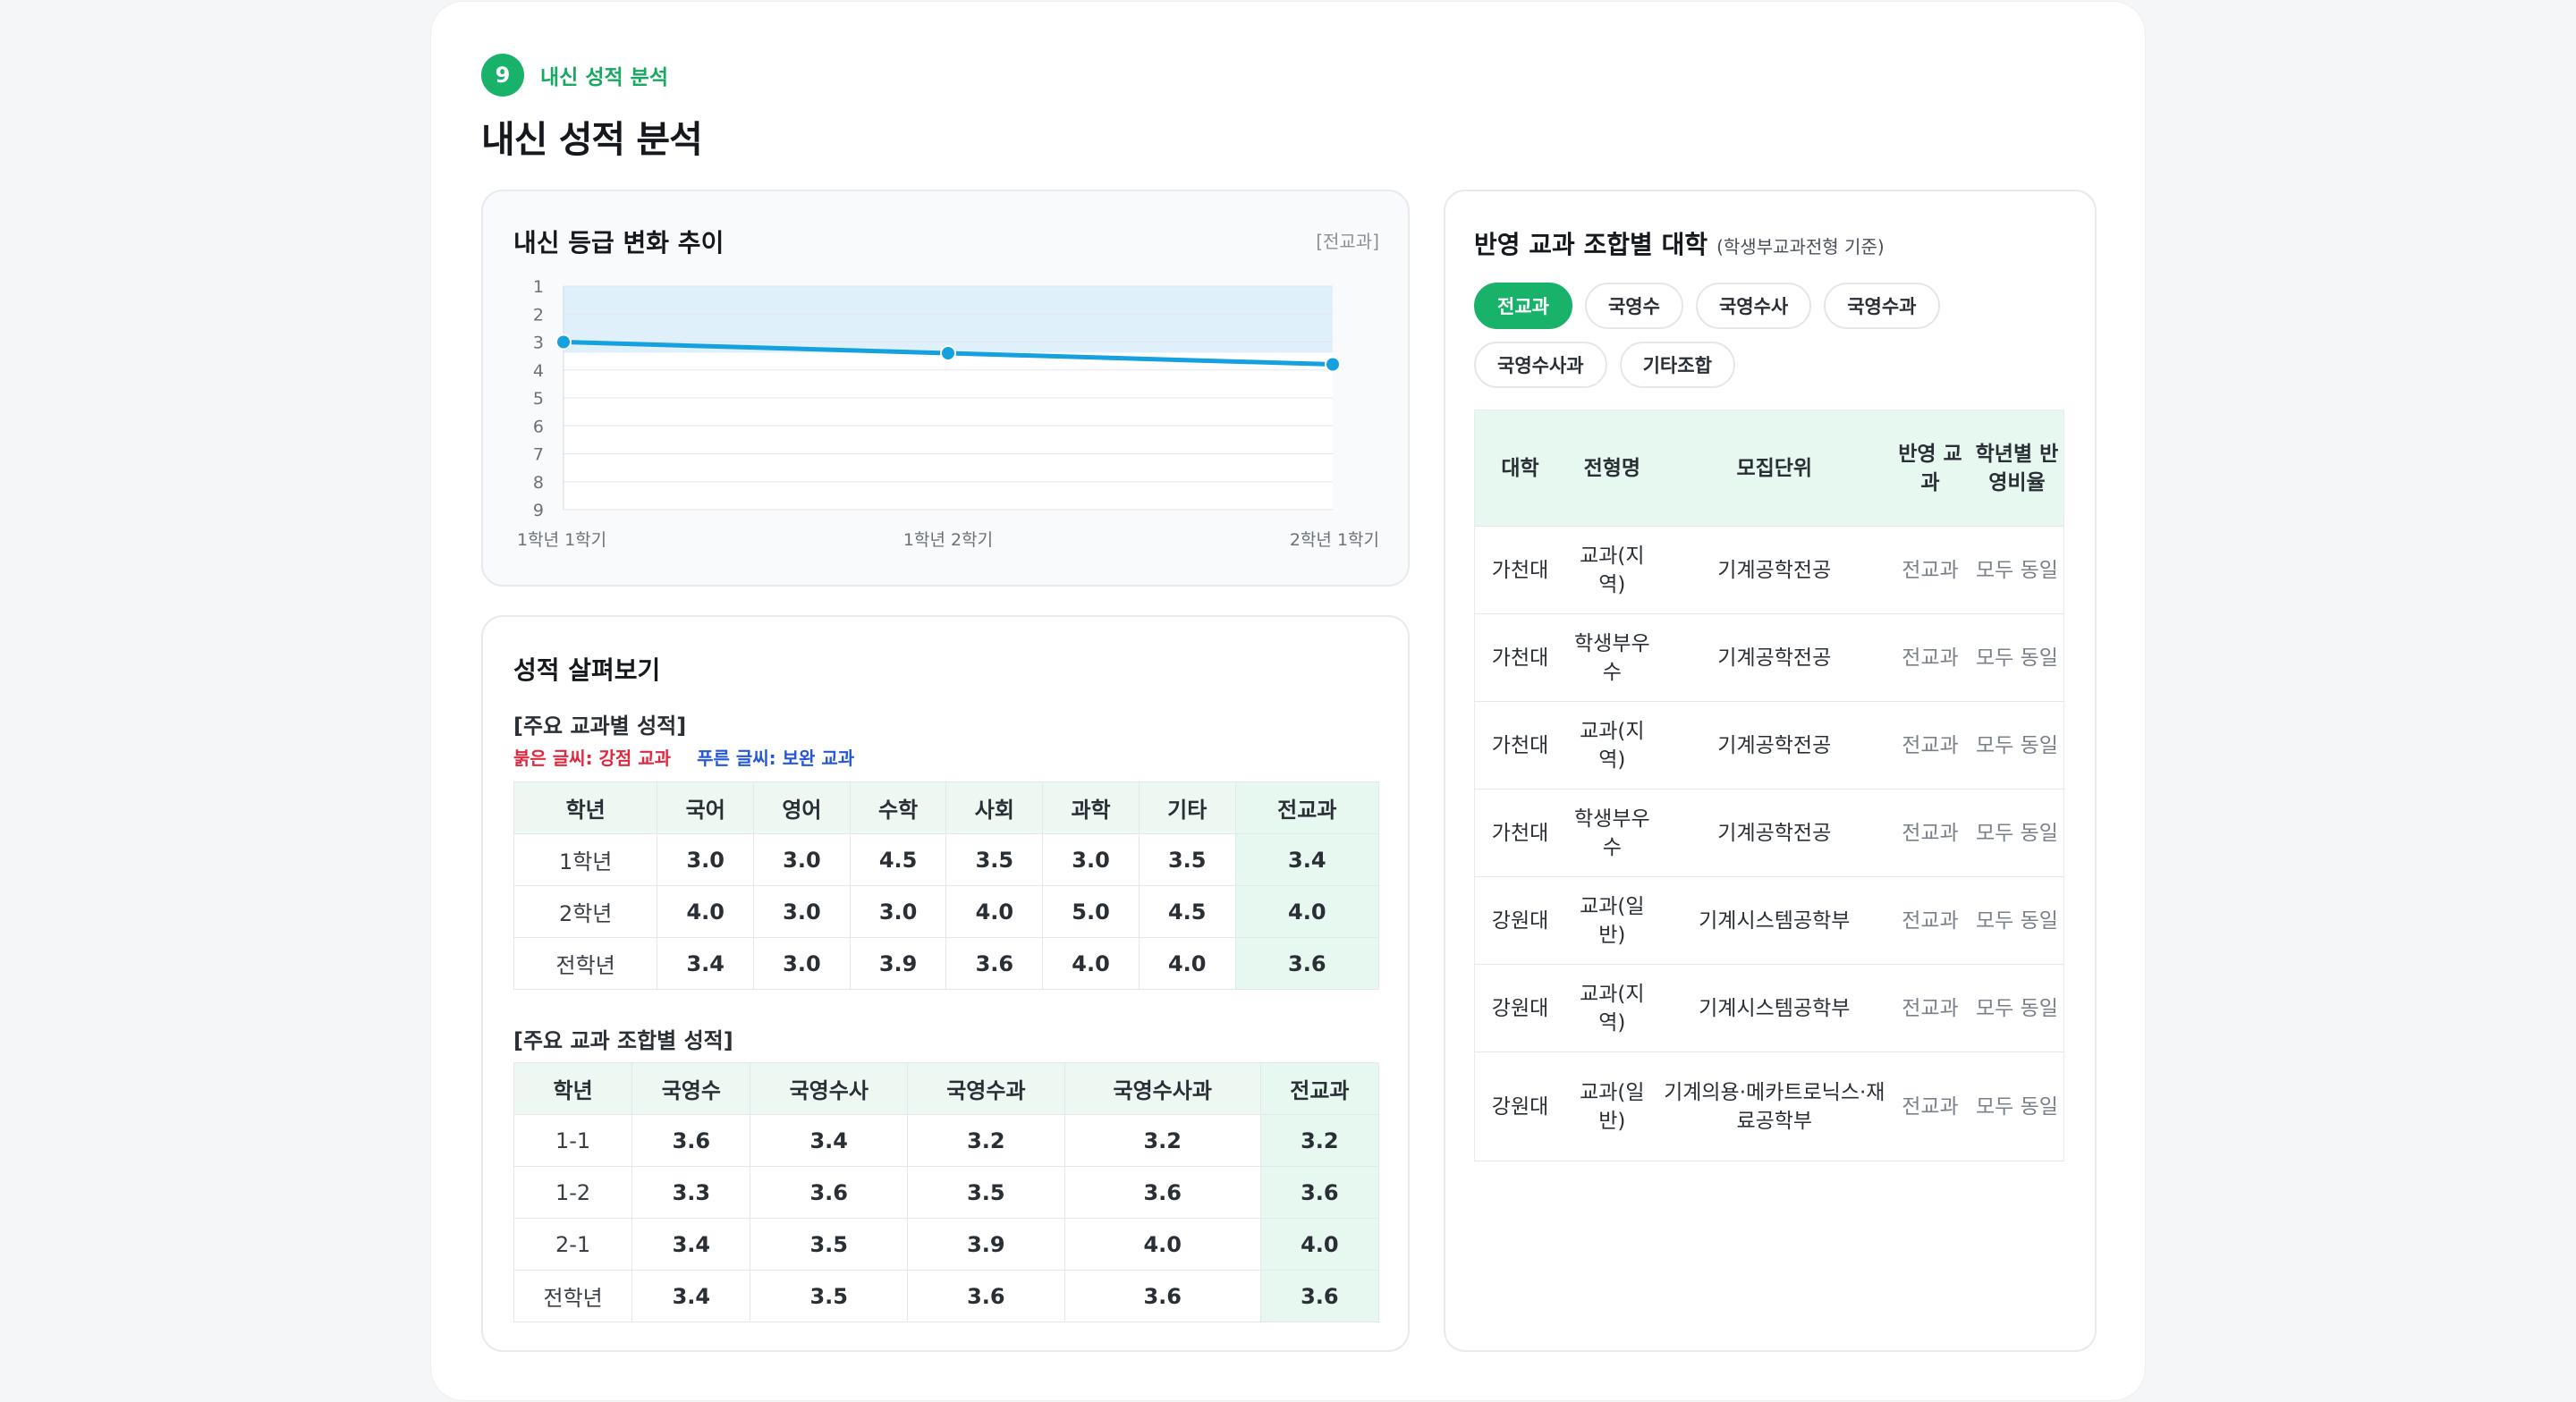 The width and height of the screenshot is (2576, 1402). Describe the element at coordinates (1778, 342) in the screenshot. I see `combo-filter-chips: 전교과 국영수 국영수사 국영수과국영수사과 기타조합` at that location.